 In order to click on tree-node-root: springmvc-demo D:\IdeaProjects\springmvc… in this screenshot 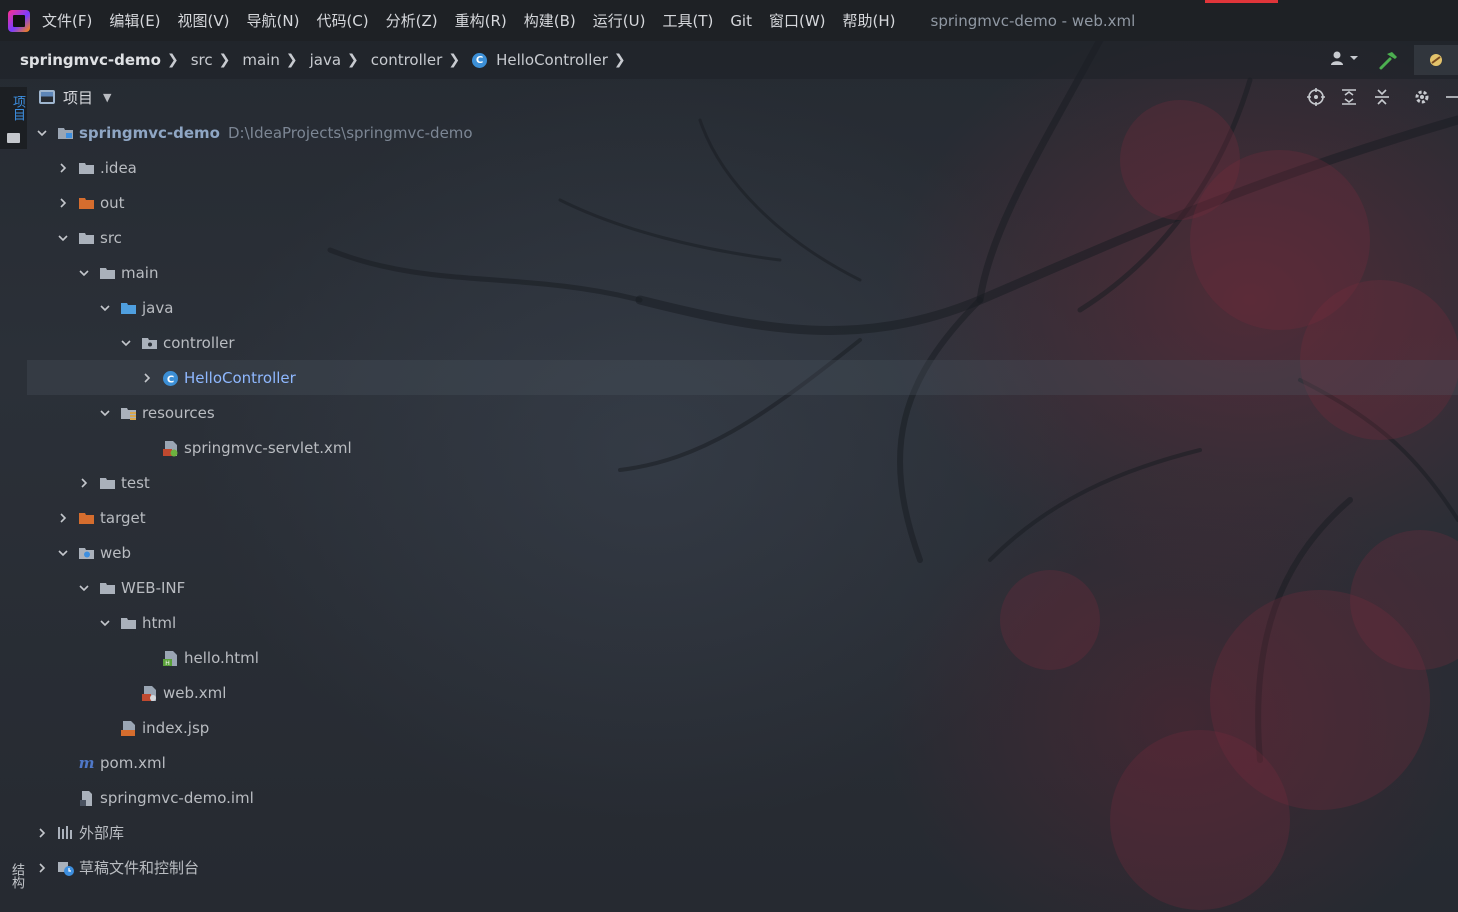, I will do `click(742, 132)`.